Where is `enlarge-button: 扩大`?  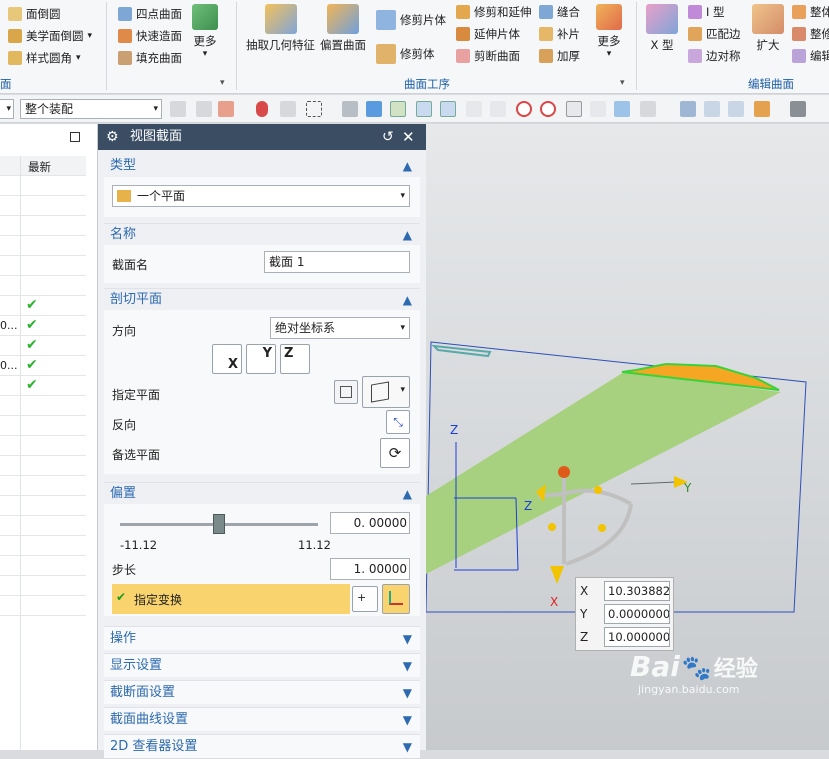
enlarge-button: 扩大 is located at coordinates (768, 28).